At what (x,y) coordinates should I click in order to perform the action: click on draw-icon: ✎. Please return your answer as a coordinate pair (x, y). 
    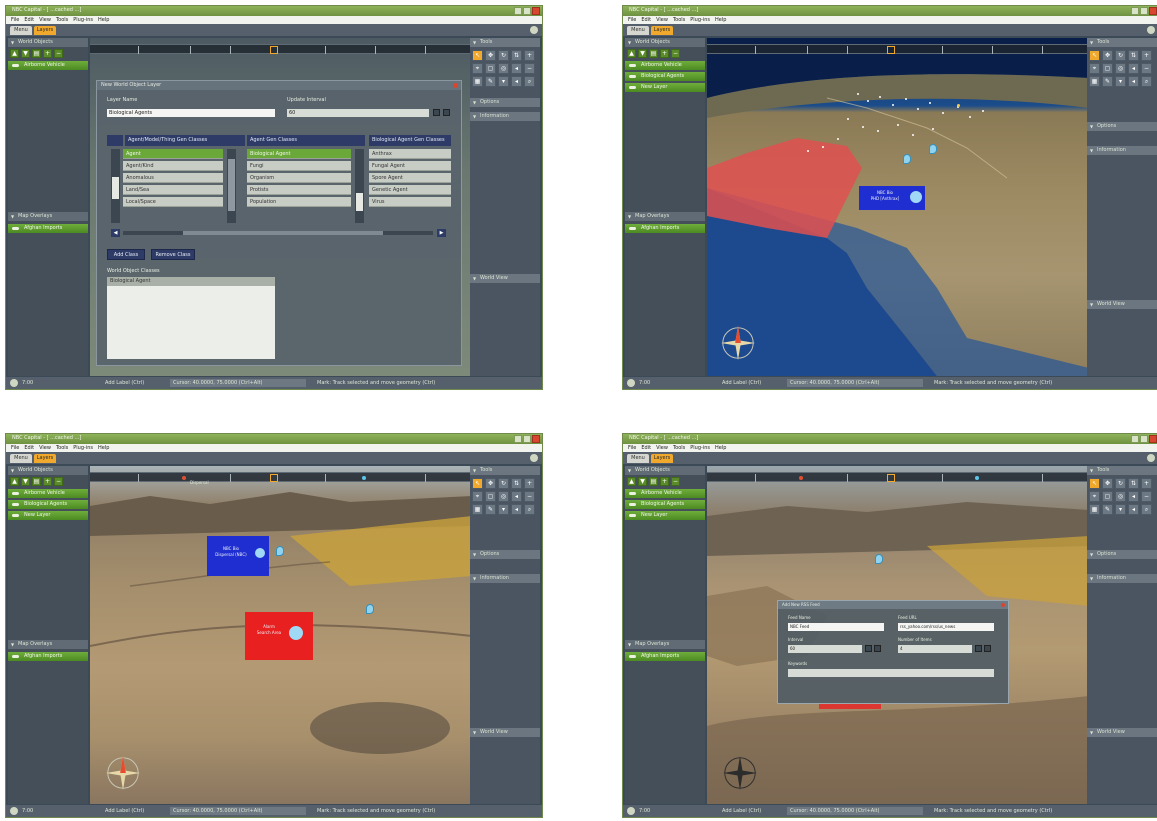
    Looking at the image, I should click on (490, 509).